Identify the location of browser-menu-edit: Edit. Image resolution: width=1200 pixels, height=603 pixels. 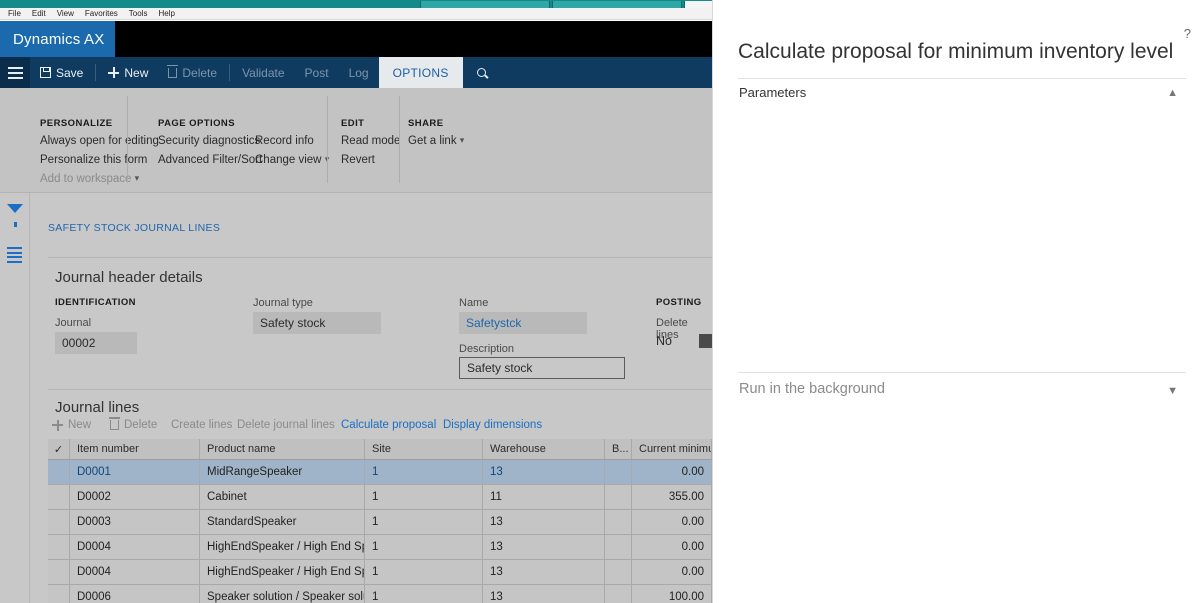
(39, 14).